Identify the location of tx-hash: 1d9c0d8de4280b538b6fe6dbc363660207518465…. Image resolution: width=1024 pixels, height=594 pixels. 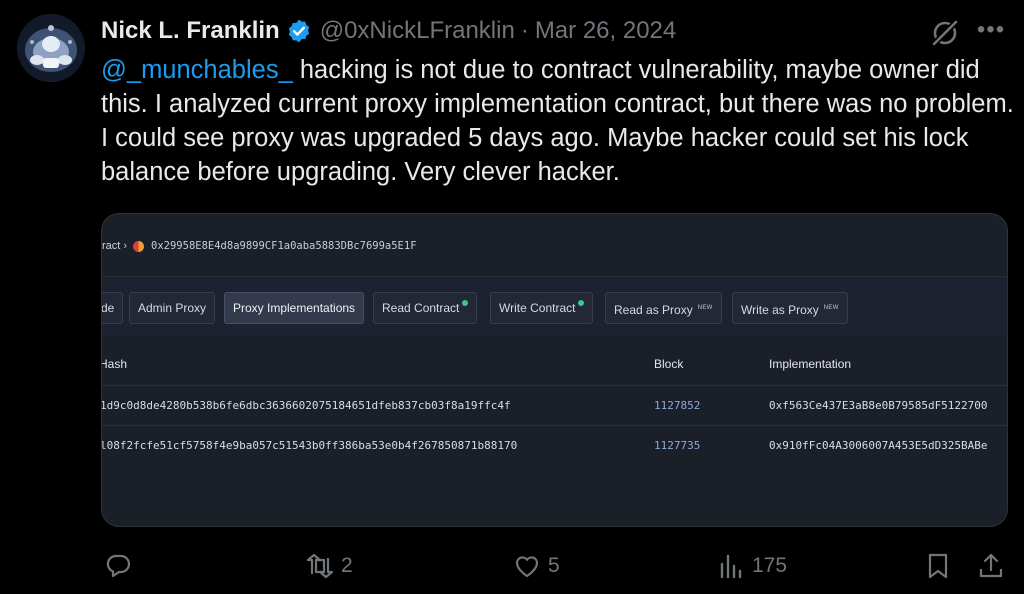
(306, 405).